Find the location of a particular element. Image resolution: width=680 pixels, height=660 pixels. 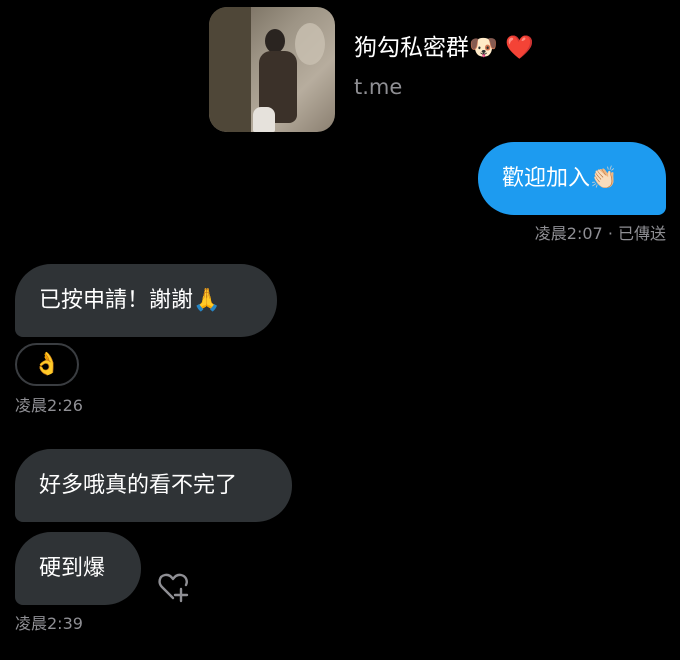

message-timestamp: 凌晨2:26 is located at coordinates (49, 405).